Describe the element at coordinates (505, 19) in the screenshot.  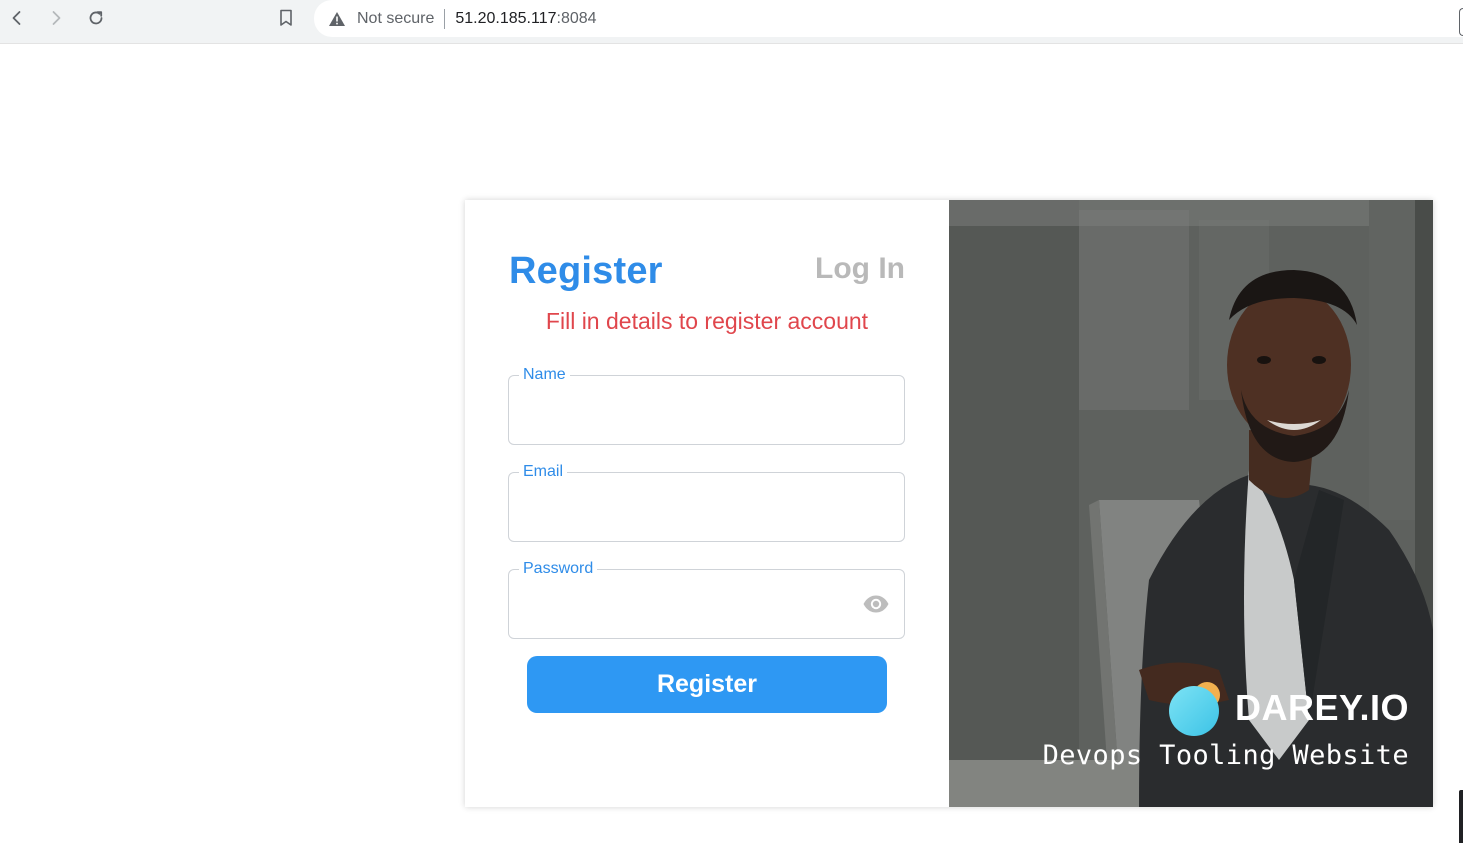
I see `url-host: 51.20.185.117` at that location.